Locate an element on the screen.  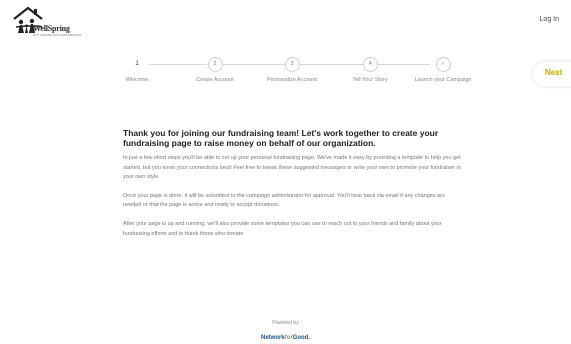
next-button-label: Next is located at coordinates (554, 72).